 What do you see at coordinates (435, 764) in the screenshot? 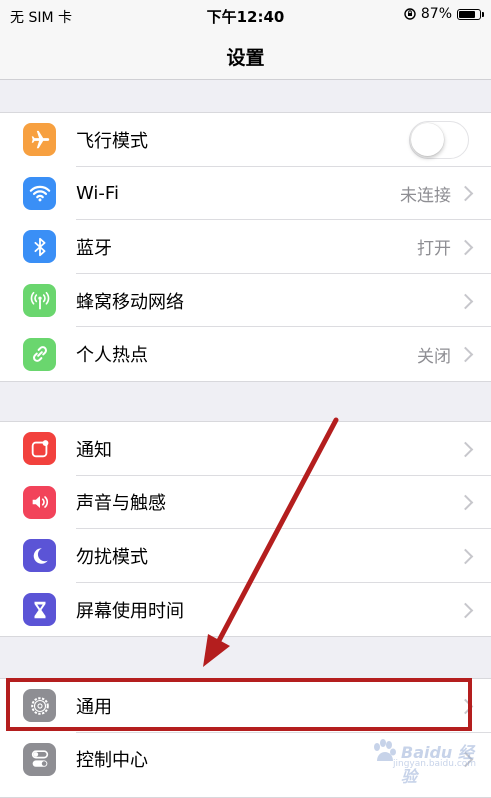
I see `watermark-url: jingyan.baidu.com` at bounding box center [435, 764].